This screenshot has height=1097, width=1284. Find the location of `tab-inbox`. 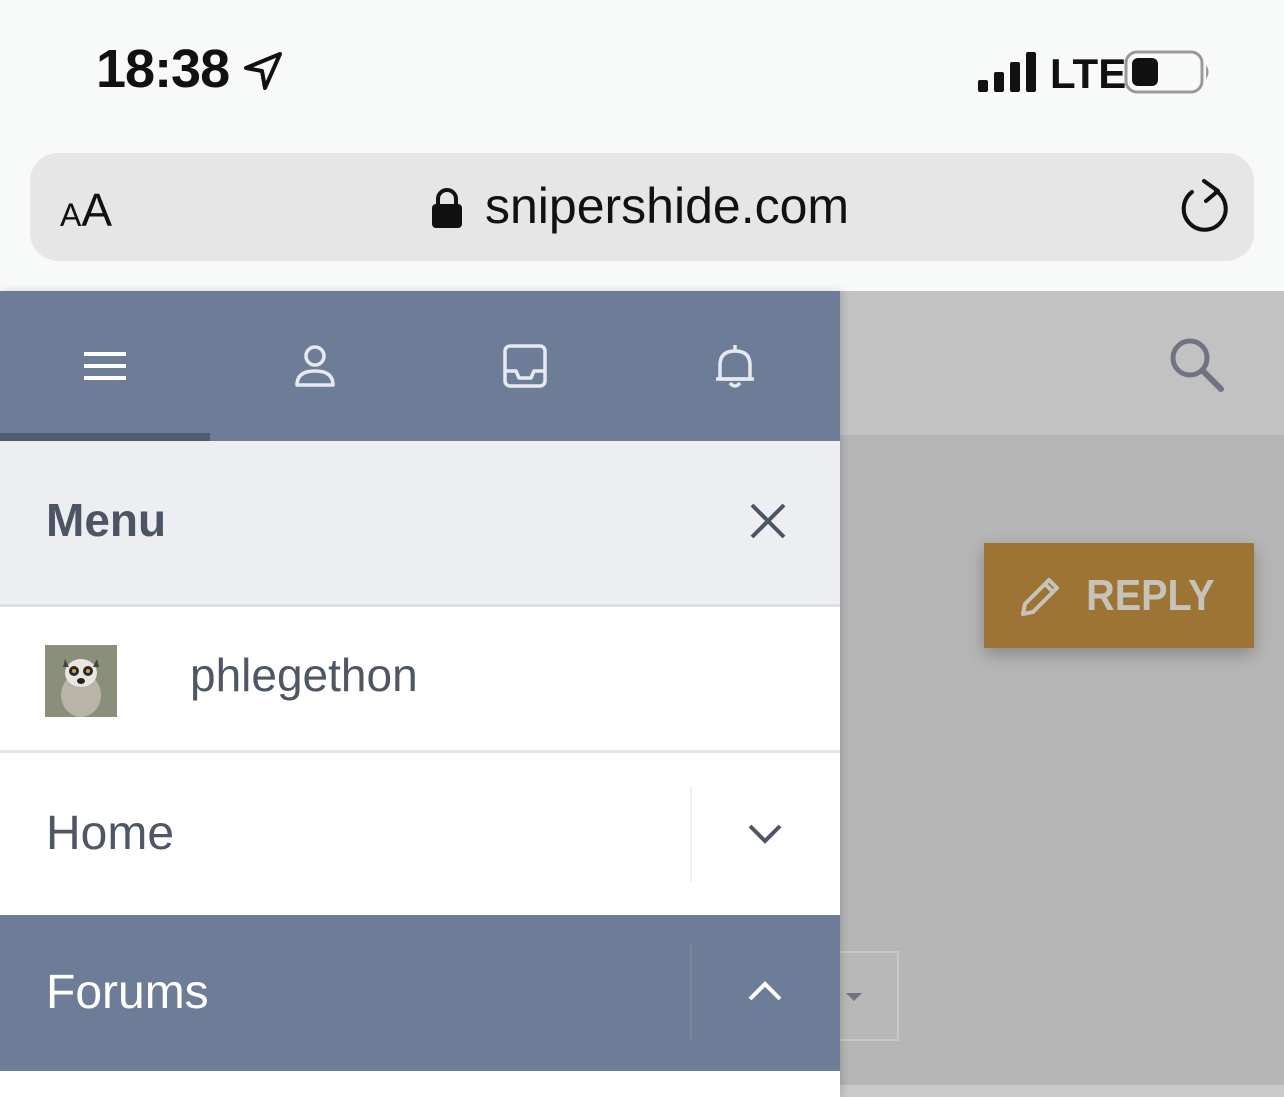

tab-inbox is located at coordinates (525, 366).